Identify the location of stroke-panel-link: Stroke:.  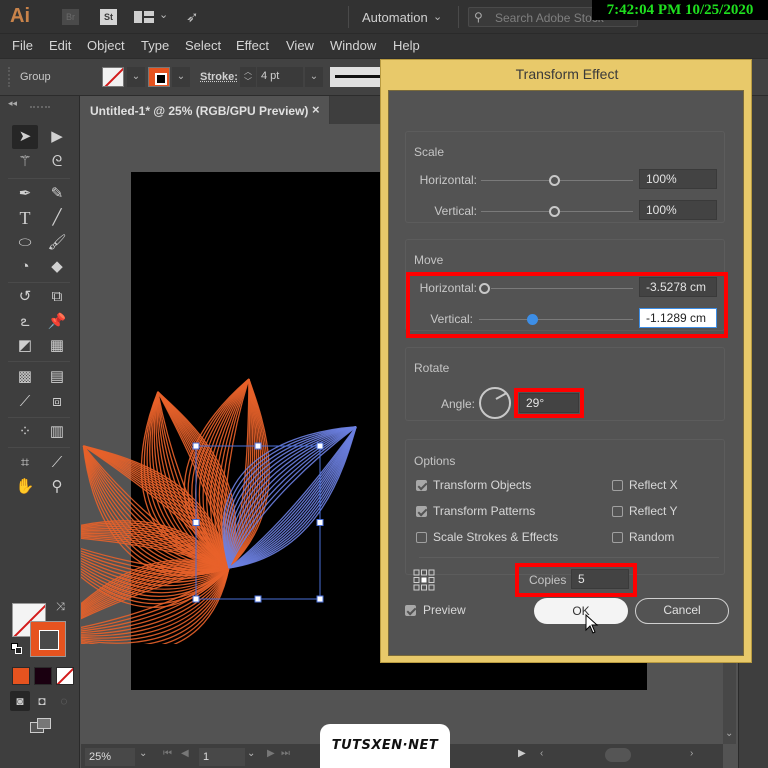
(219, 77).